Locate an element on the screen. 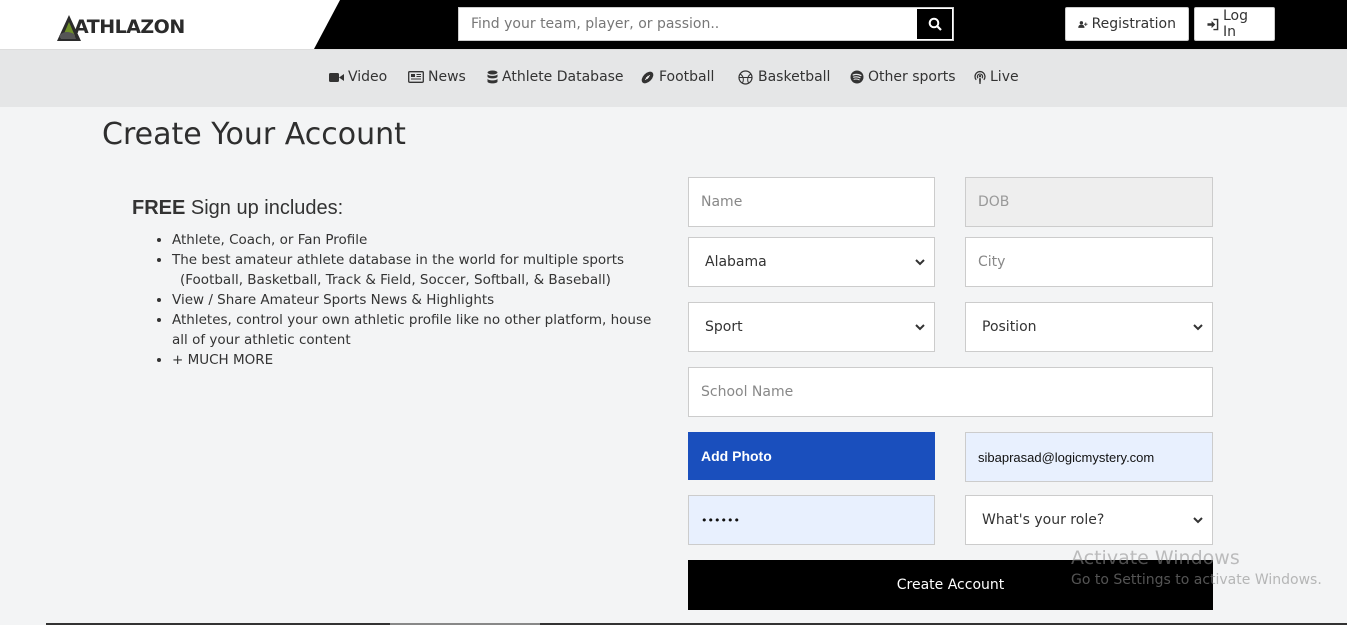 The width and height of the screenshot is (1347, 625). position-select: Position is located at coordinates (1089, 327).